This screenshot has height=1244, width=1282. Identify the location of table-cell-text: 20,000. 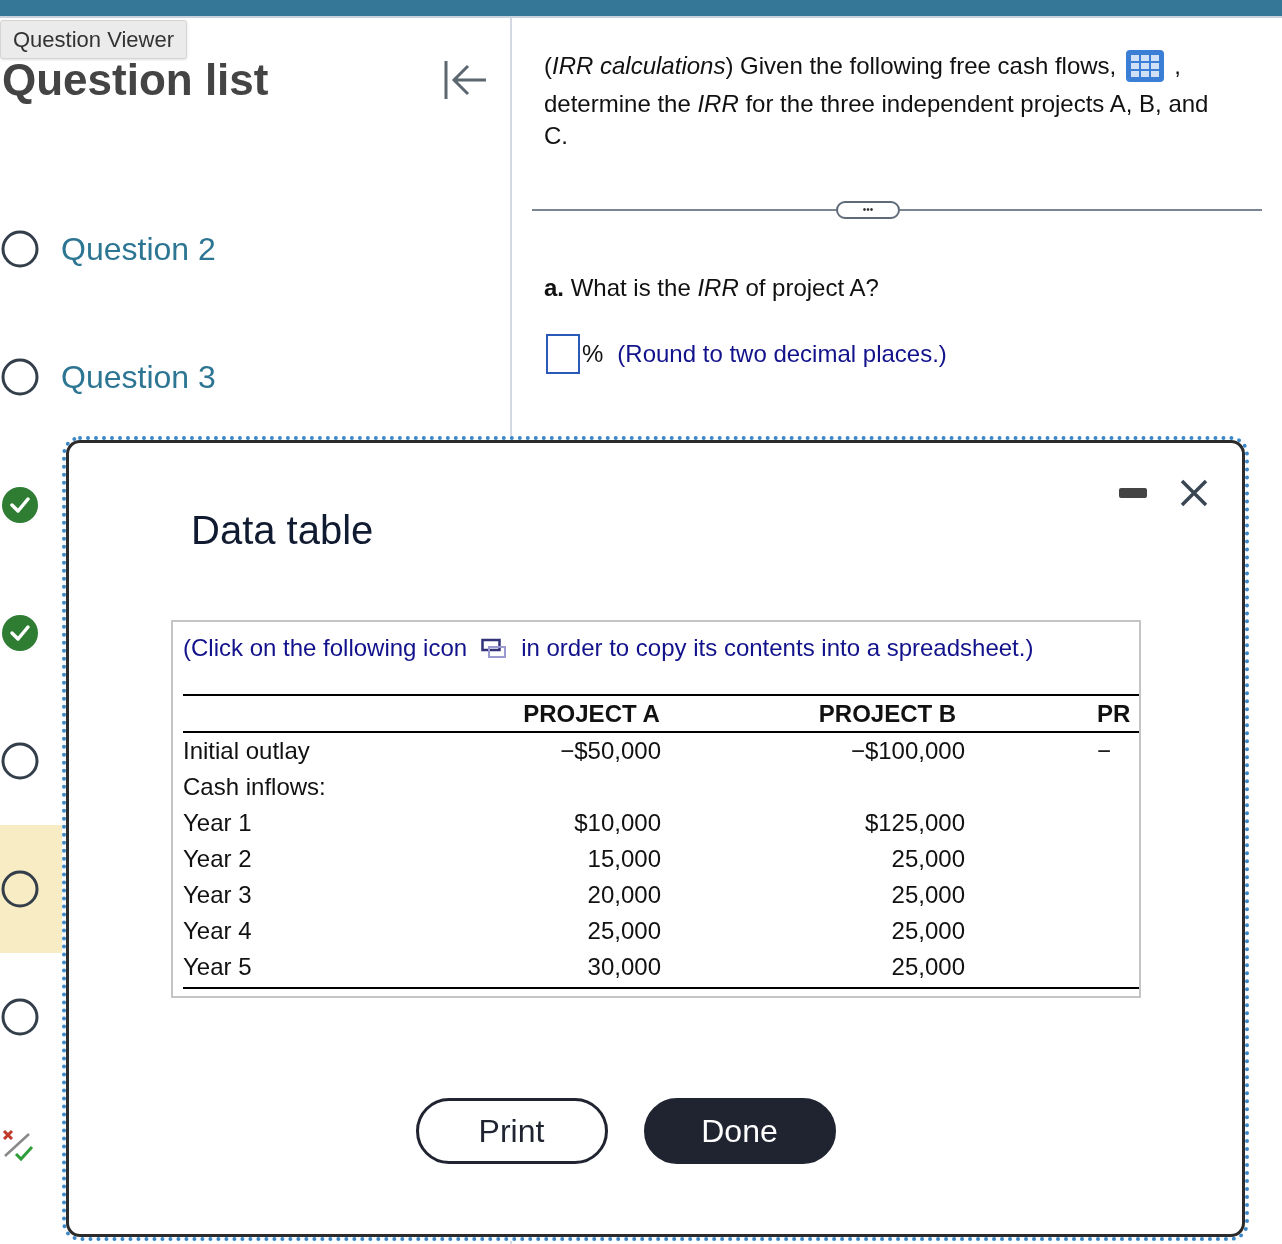
(624, 895).